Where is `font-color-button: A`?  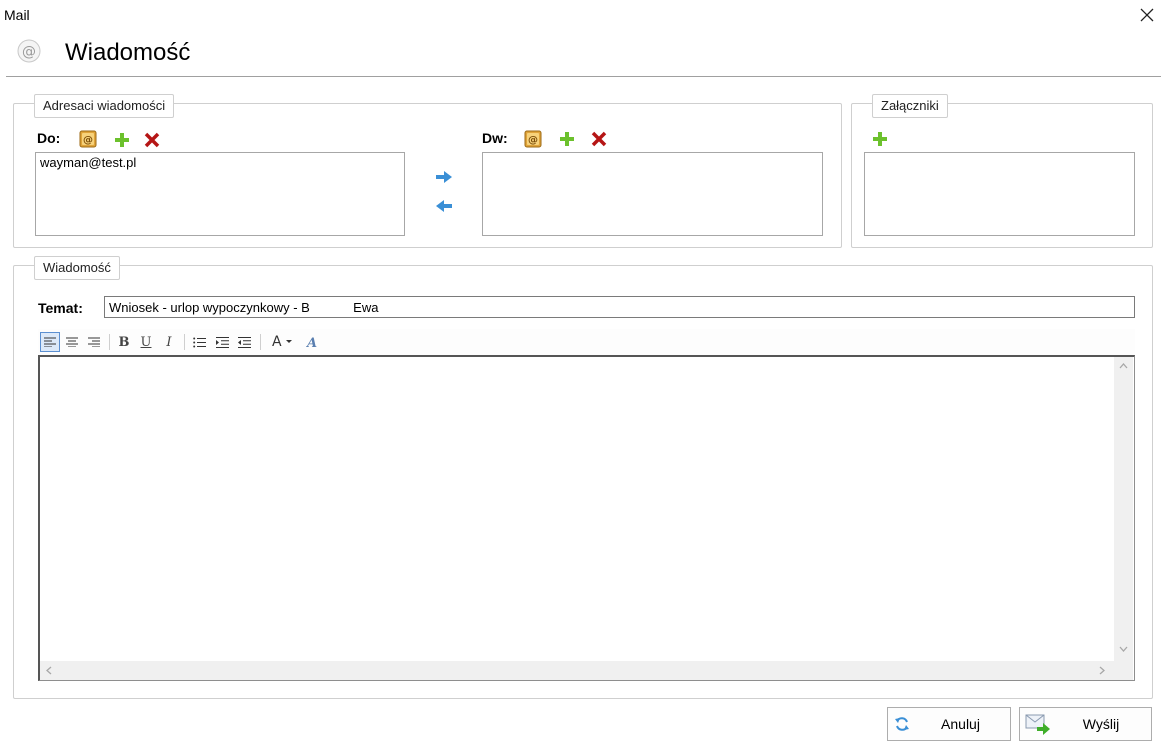
font-color-button: A is located at coordinates (285, 342).